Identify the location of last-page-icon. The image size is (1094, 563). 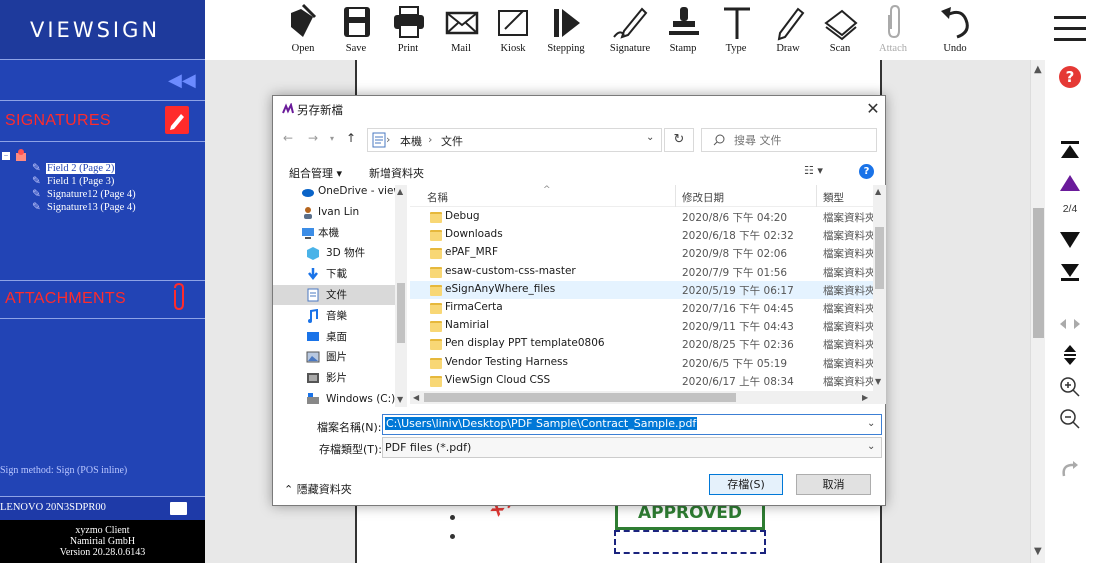
(1070, 272).